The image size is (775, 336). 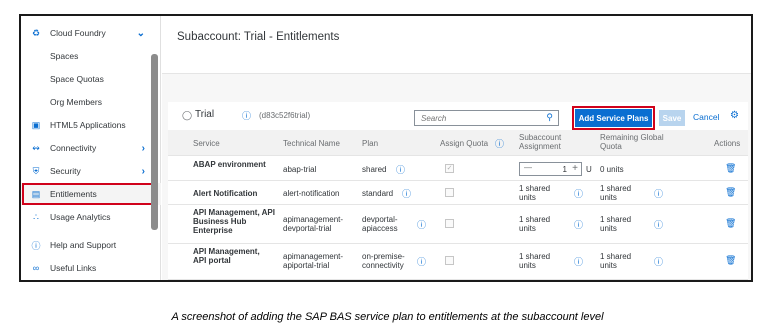 What do you see at coordinates (225, 193) in the screenshot?
I see `service-name: Alert Notification` at bounding box center [225, 193].